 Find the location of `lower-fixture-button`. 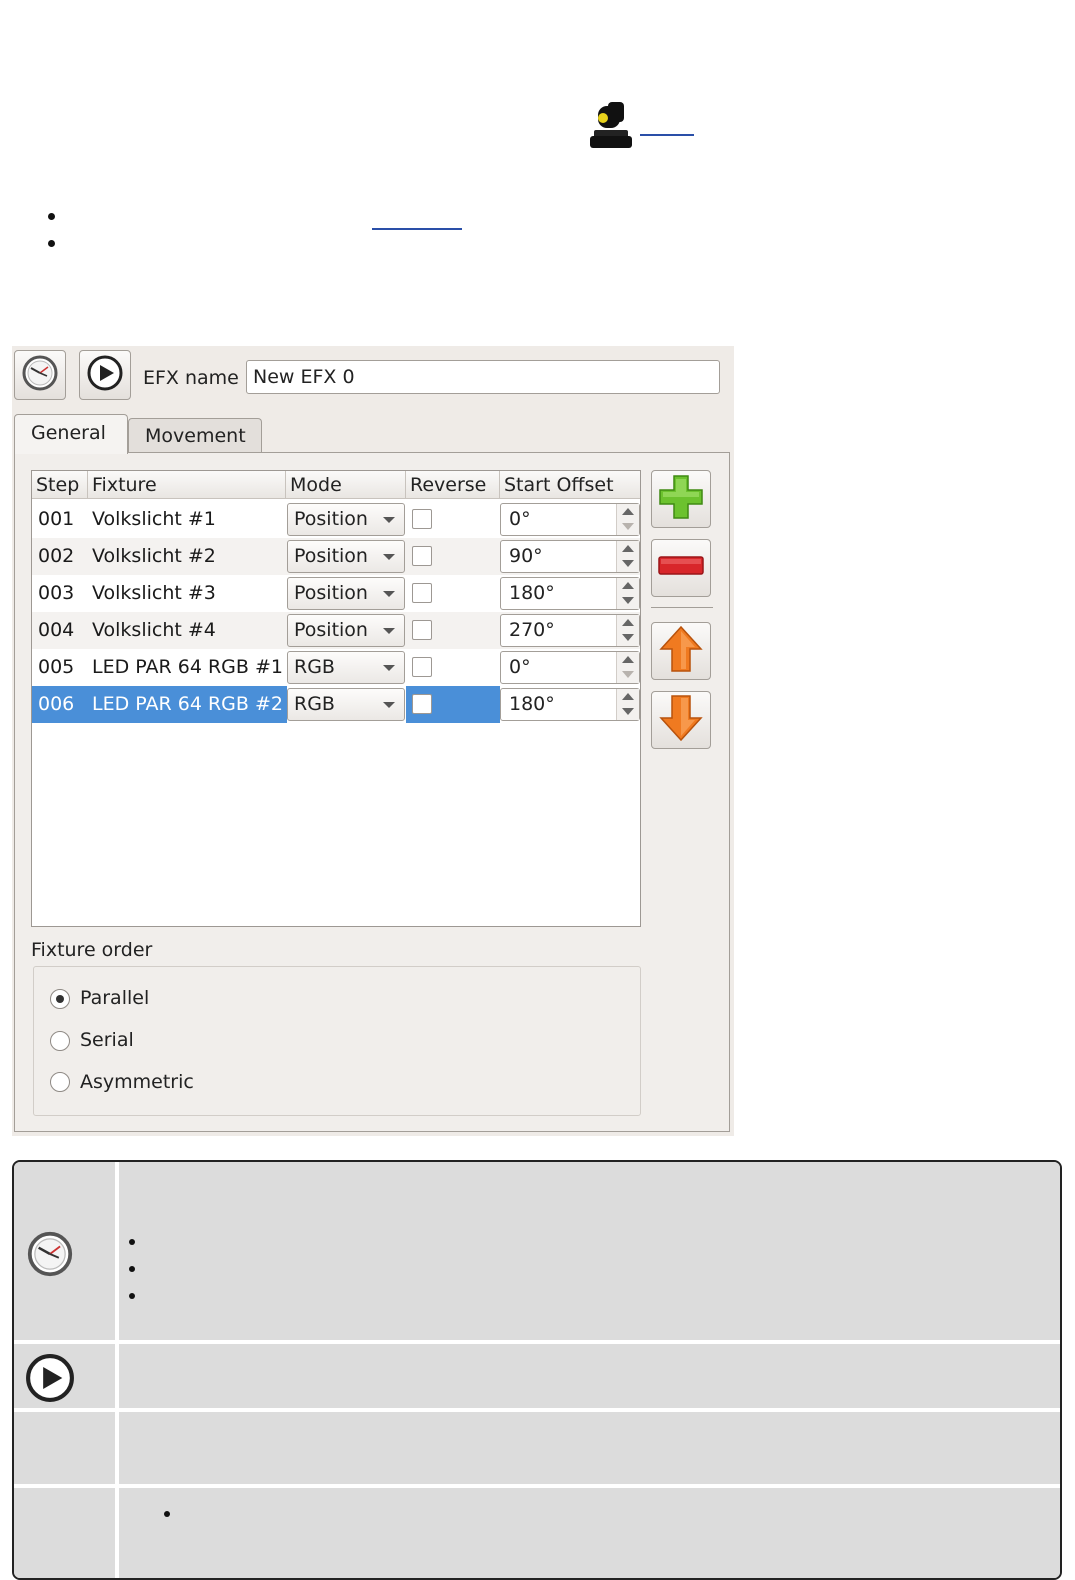

lower-fixture-button is located at coordinates (681, 720).